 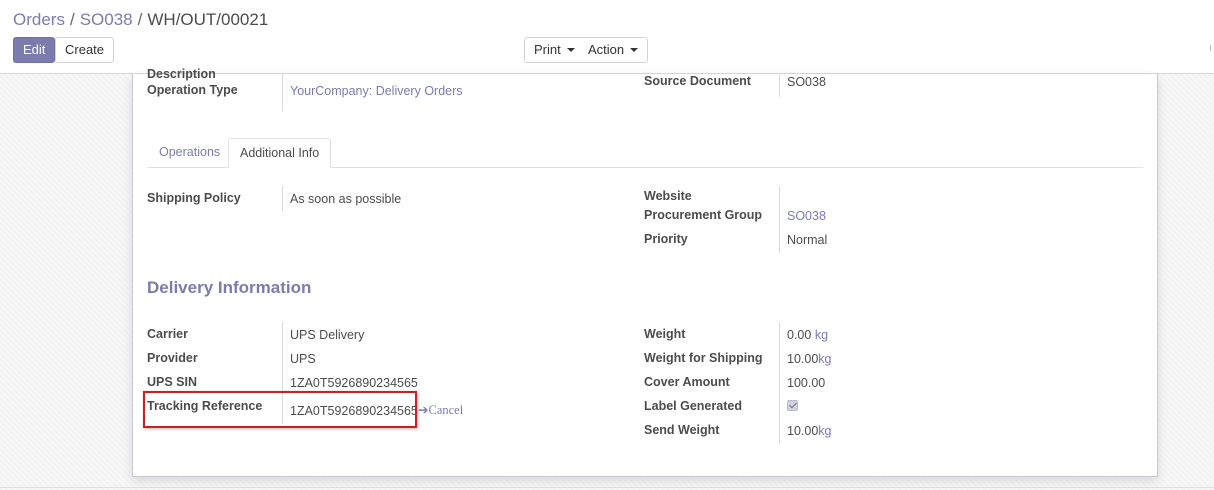 I want to click on weight-unit: kg, so click(x=821, y=335).